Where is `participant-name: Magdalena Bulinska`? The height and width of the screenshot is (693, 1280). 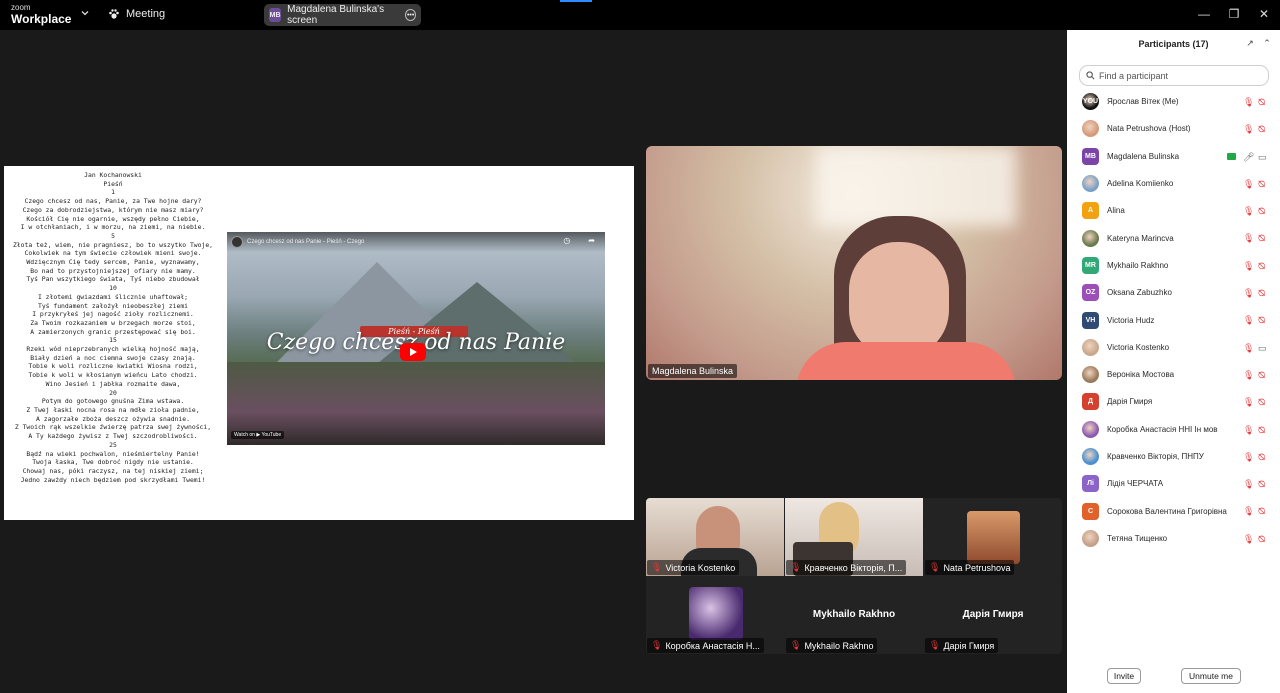
participant-name: Magdalena Bulinska is located at coordinates (1143, 156).